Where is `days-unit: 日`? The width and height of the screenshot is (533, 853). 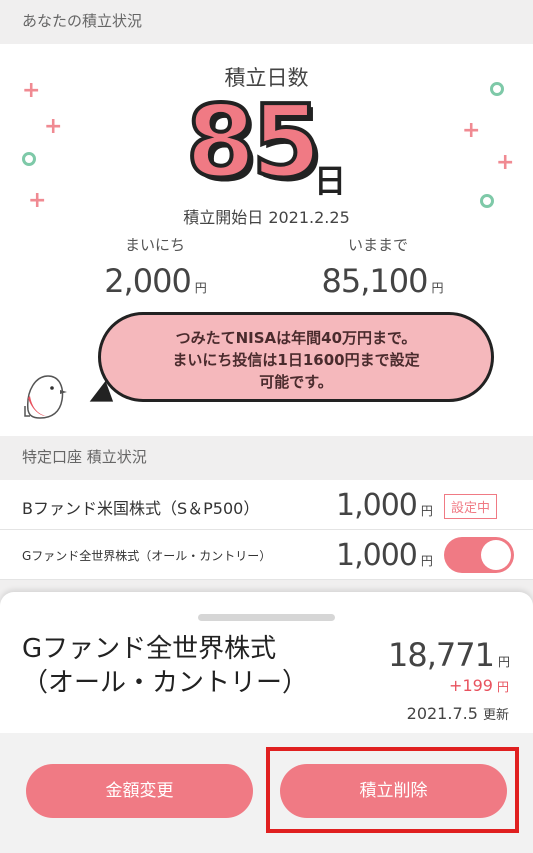 days-unit: 日 is located at coordinates (330, 181).